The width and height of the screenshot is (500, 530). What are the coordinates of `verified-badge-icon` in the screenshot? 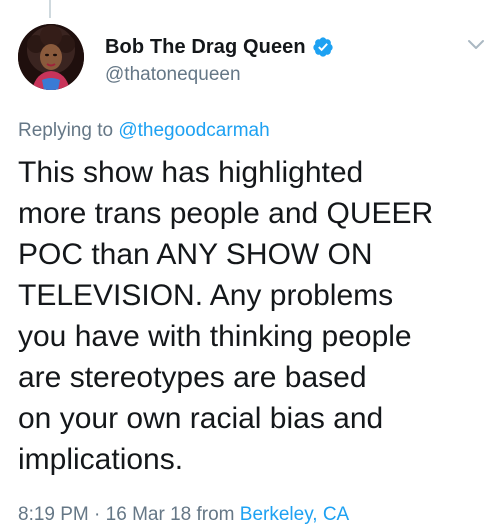 It's located at (323, 47).